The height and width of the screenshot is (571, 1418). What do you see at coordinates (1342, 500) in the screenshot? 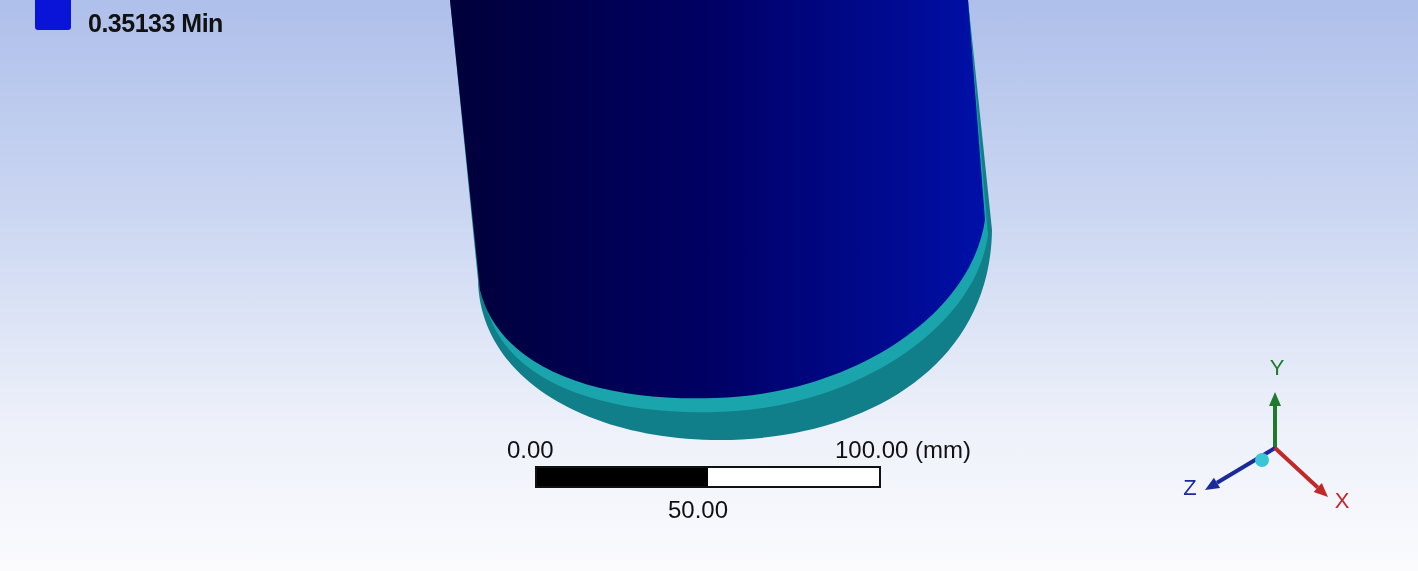
I see `axis-label: X` at bounding box center [1342, 500].